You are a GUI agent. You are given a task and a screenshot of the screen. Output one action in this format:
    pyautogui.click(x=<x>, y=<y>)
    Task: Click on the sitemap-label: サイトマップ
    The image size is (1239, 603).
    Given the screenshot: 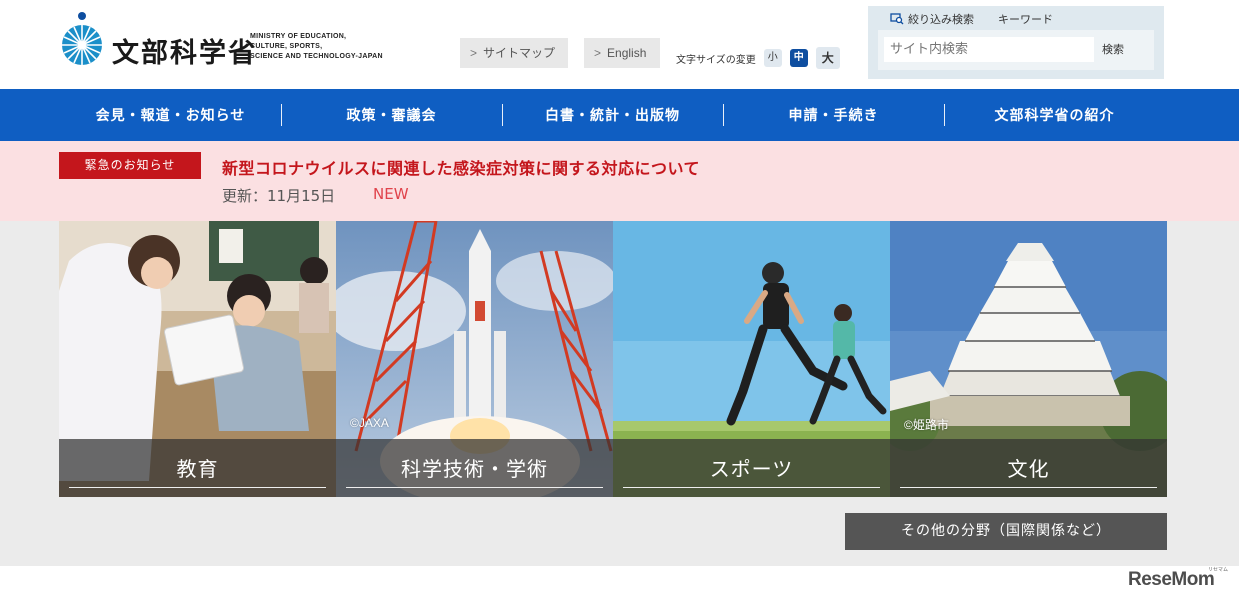 What is the action you would take?
    pyautogui.click(x=519, y=53)
    